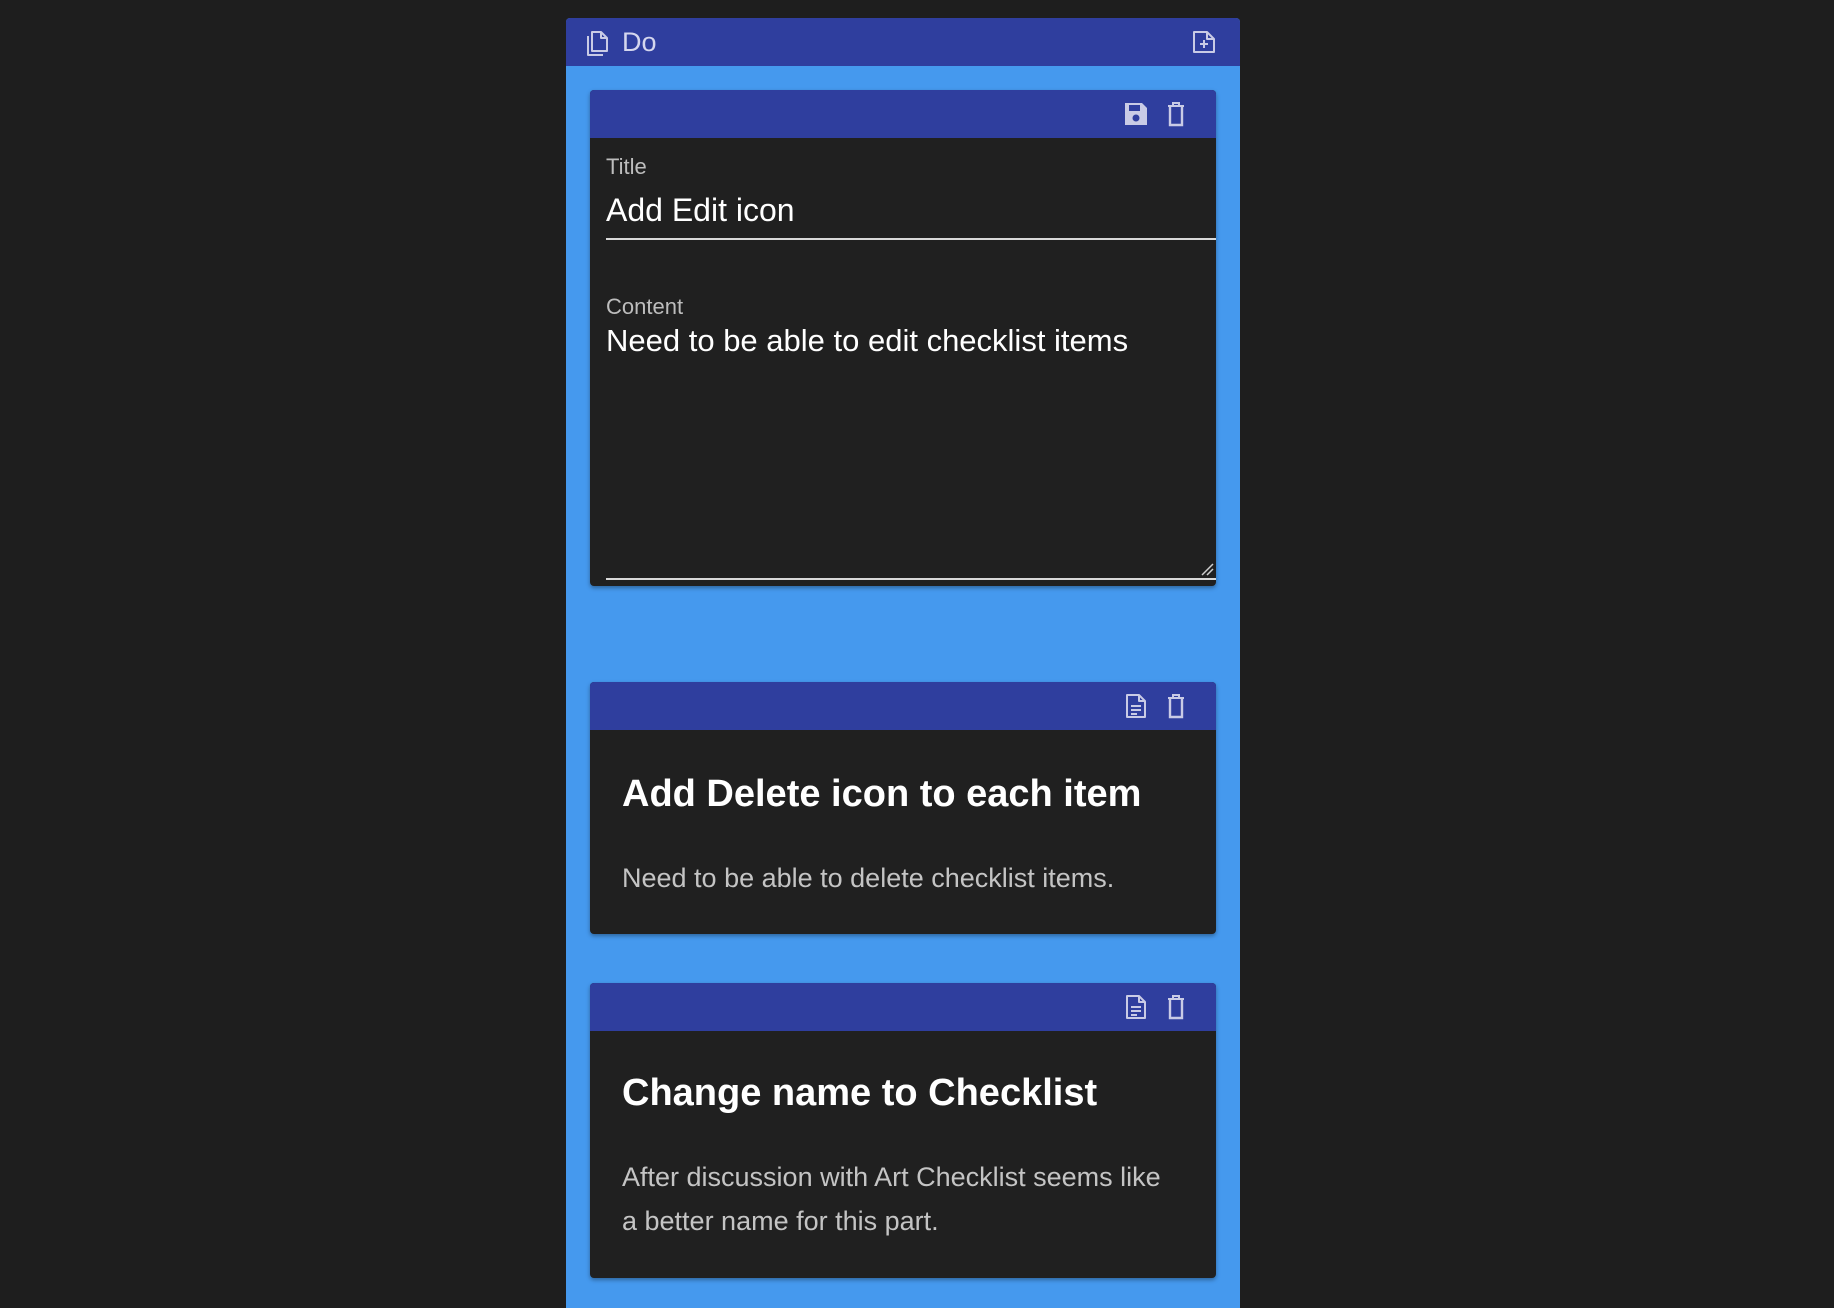 This screenshot has width=1834, height=1308. I want to click on content-underline, so click(911, 579).